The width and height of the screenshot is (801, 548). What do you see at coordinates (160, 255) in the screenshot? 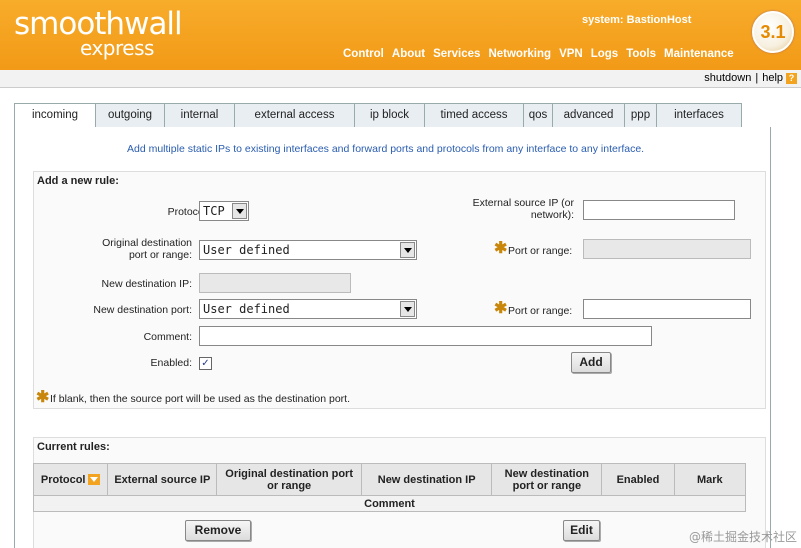
I see `orig-dest-label-line2: port or range:` at bounding box center [160, 255].